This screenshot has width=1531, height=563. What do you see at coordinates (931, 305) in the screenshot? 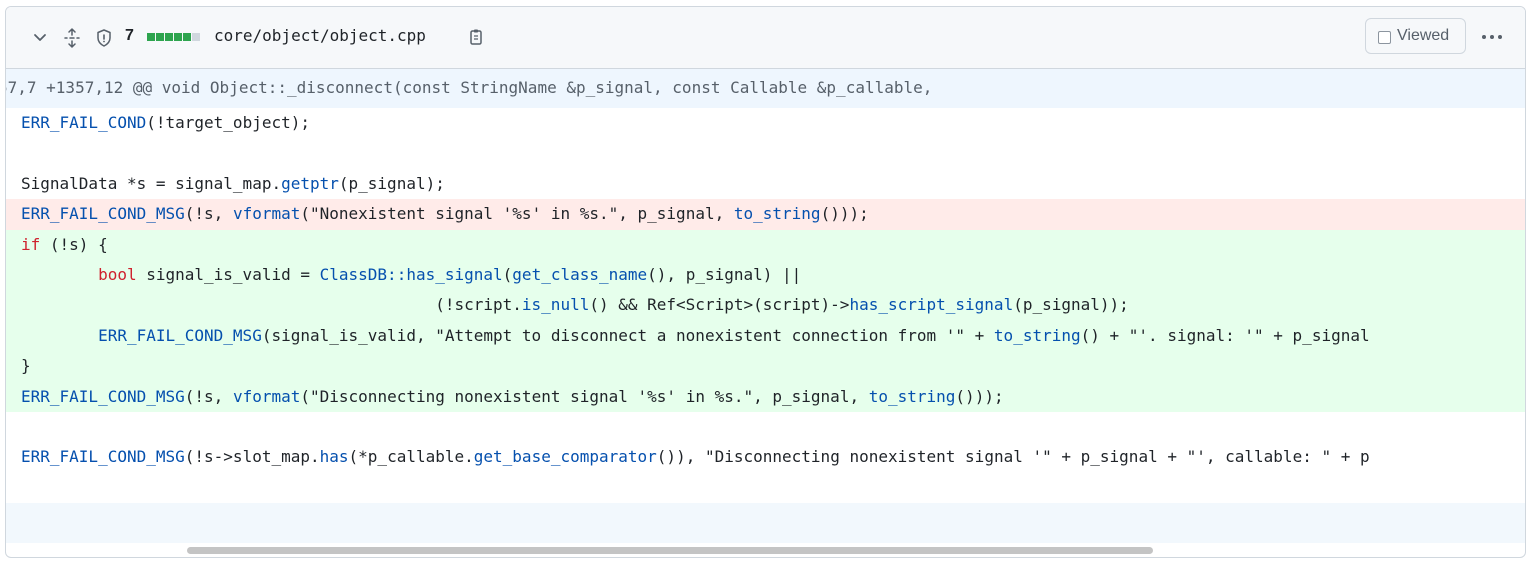
I see `code-token: has_script_signal` at bounding box center [931, 305].